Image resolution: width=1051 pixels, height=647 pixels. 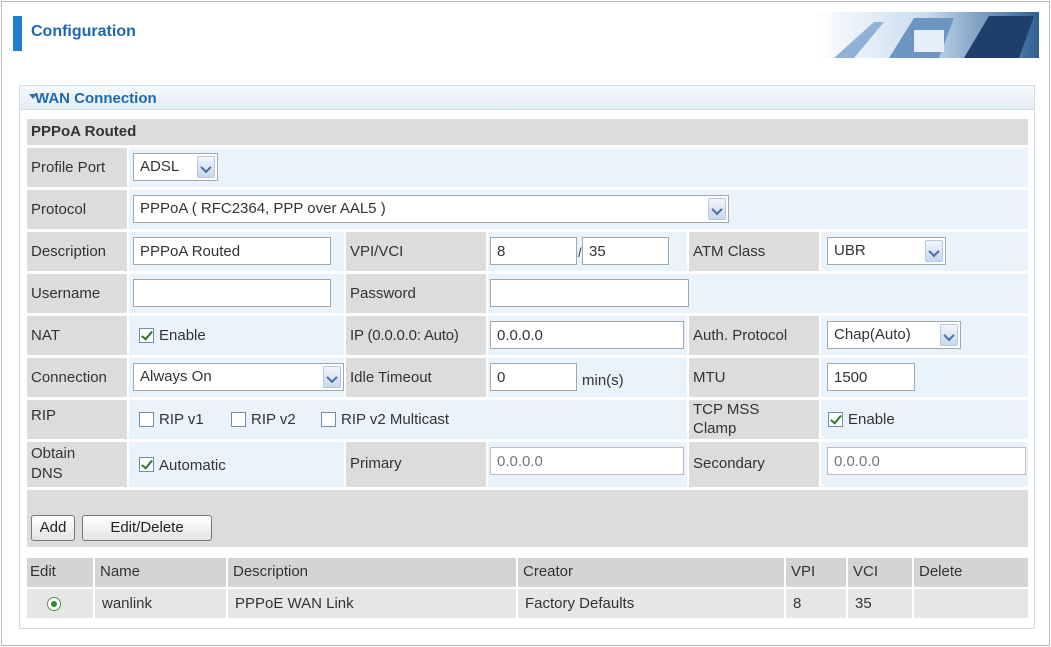 What do you see at coordinates (625, 251) in the screenshot?
I see `vci-input` at bounding box center [625, 251].